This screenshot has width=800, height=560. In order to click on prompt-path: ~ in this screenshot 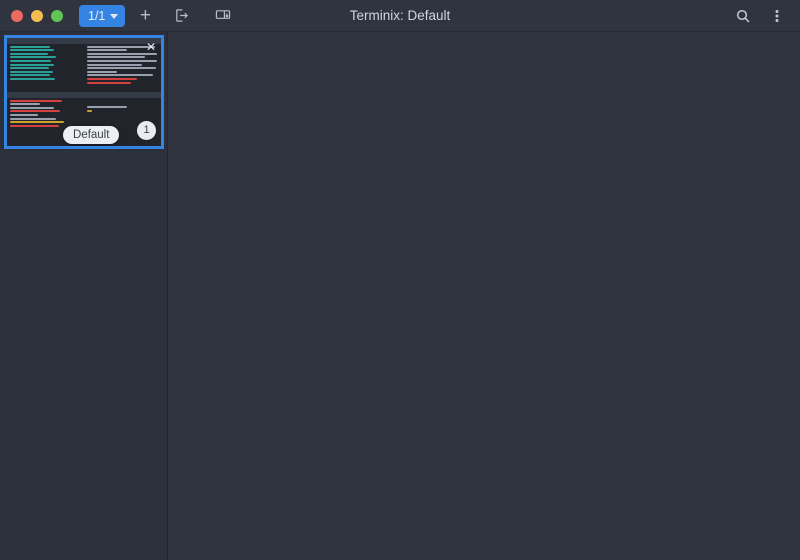, I will do `click(610, 382)`.